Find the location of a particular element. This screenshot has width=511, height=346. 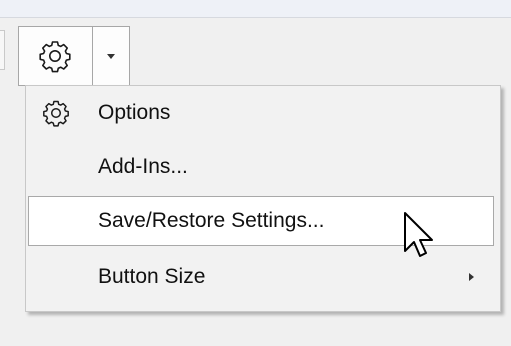

menu-item-label: Options is located at coordinates (134, 112).